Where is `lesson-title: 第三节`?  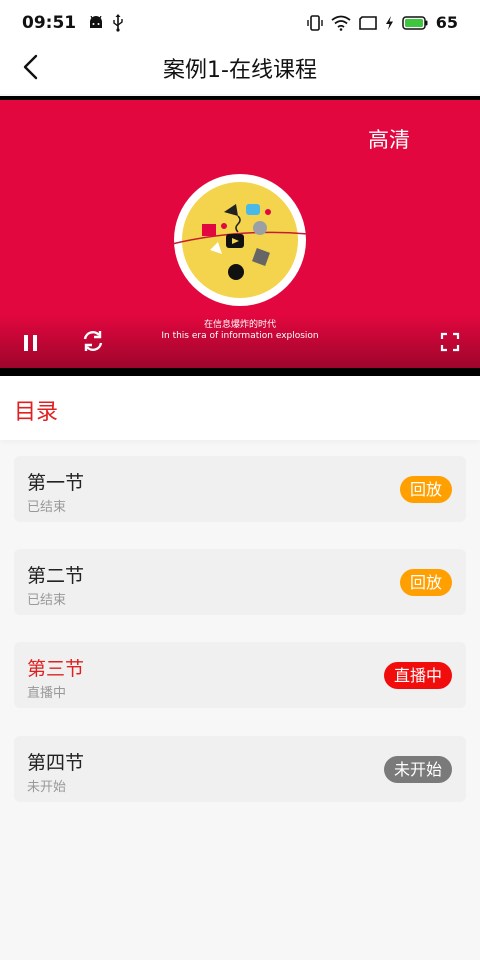 lesson-title: 第三节 is located at coordinates (56, 669).